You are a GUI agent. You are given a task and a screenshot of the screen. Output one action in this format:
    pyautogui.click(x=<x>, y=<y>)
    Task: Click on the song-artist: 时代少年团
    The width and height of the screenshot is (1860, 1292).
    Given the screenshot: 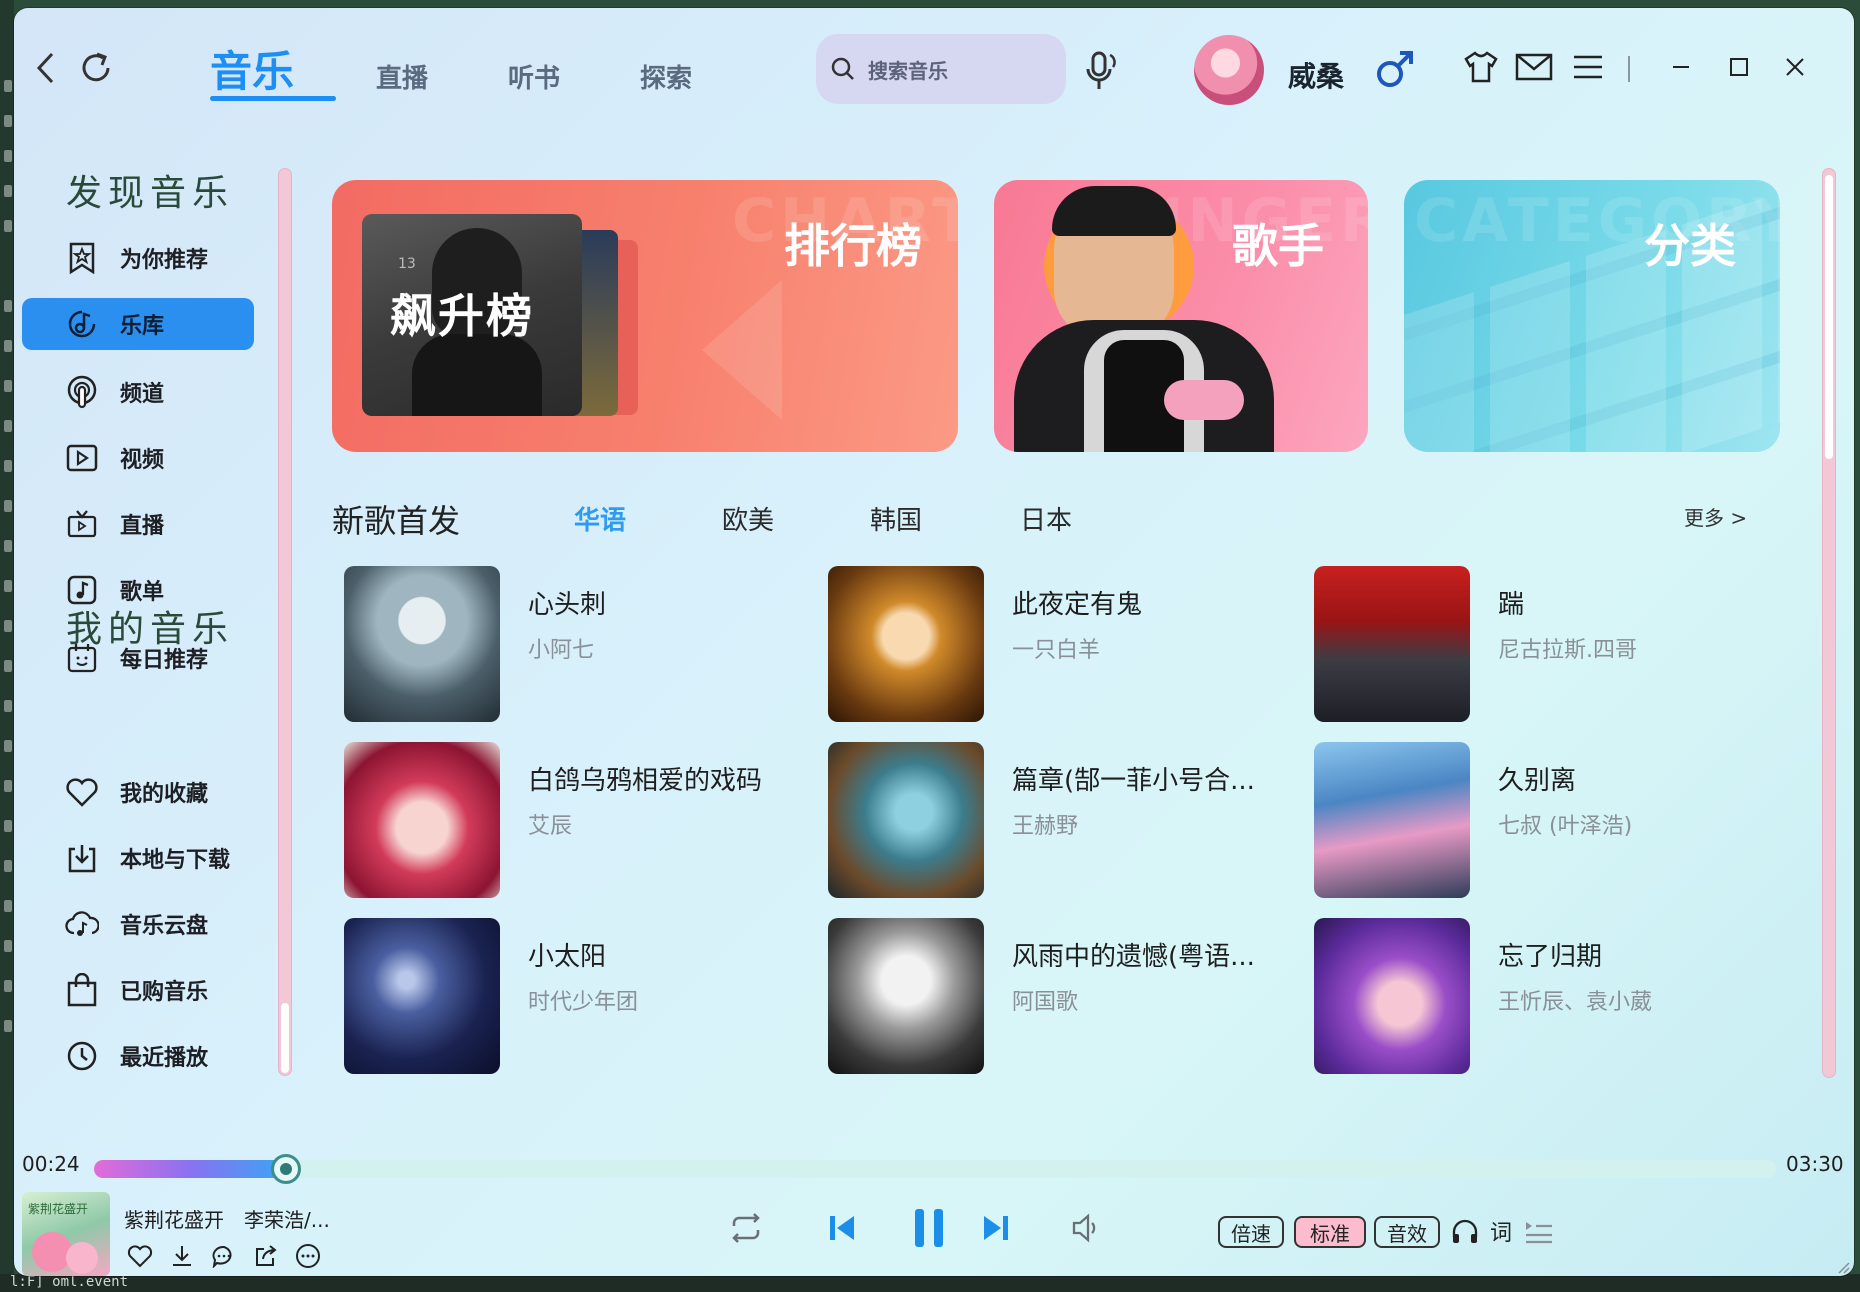 What is the action you would take?
    pyautogui.click(x=583, y=1000)
    